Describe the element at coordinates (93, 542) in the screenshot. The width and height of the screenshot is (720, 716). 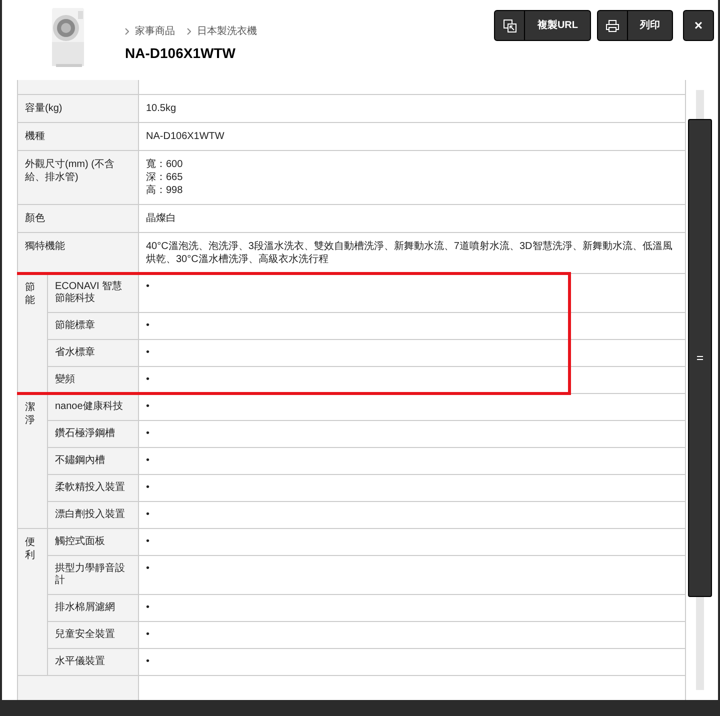
I see `feature-label: 觸控式面板` at that location.